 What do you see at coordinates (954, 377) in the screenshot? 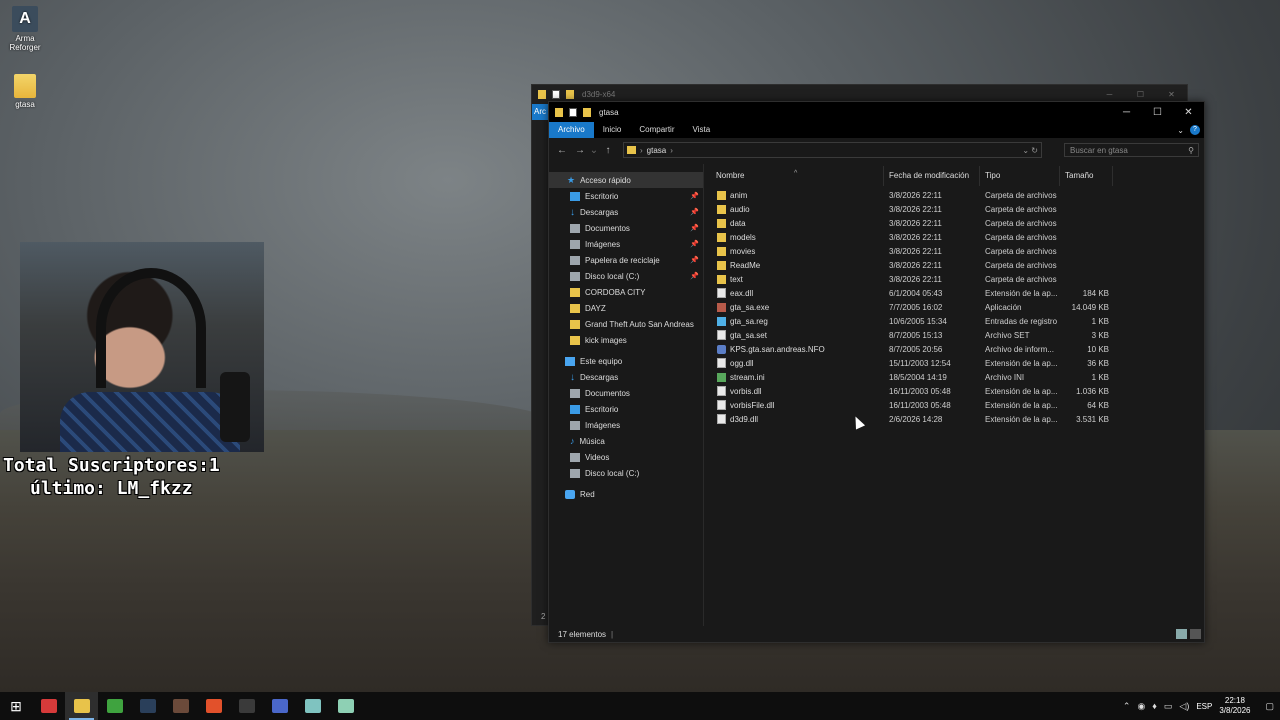
I see `file-row: stream.ini 18/5/2004 14:19 Archivo INI 1 KB` at bounding box center [954, 377].